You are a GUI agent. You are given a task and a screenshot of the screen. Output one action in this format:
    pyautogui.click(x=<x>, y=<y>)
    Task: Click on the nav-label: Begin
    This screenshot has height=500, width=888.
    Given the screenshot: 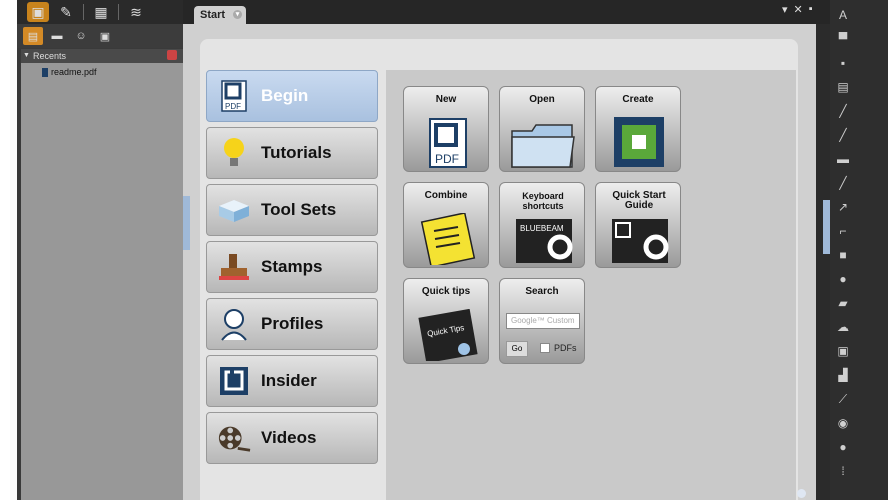 What is the action you would take?
    pyautogui.click(x=285, y=95)
    